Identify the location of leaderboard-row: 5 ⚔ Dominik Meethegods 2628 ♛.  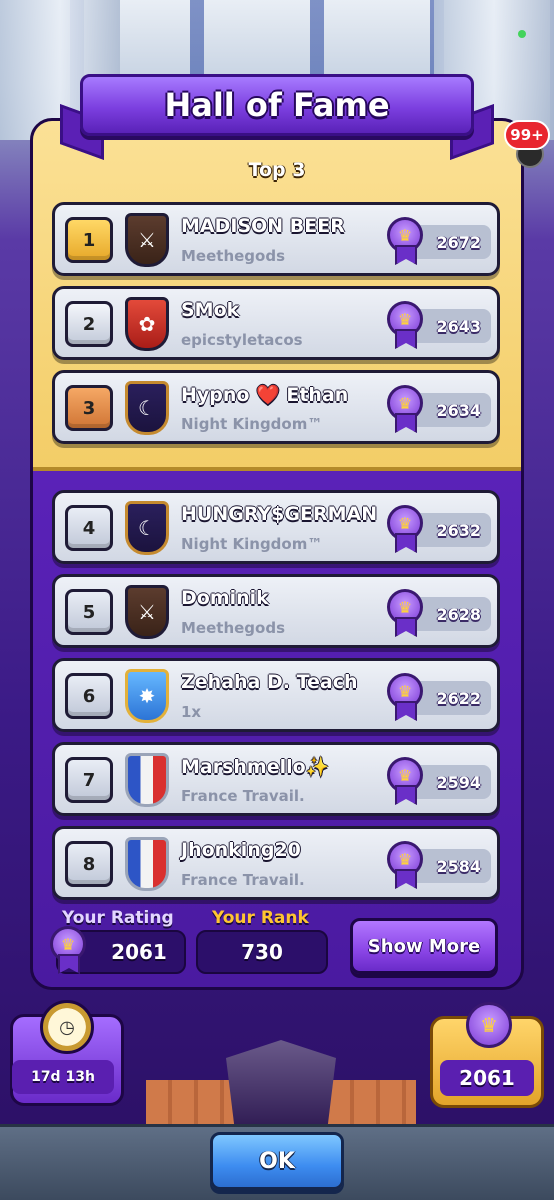
(276, 611).